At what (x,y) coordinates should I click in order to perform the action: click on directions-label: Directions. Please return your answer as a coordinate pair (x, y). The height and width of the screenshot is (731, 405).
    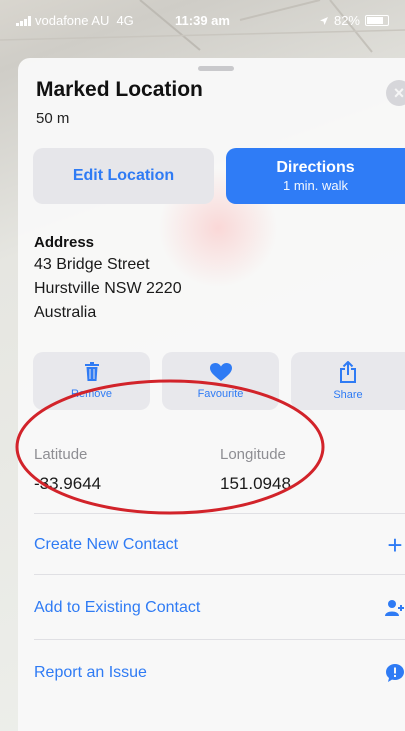
    Looking at the image, I should click on (315, 167).